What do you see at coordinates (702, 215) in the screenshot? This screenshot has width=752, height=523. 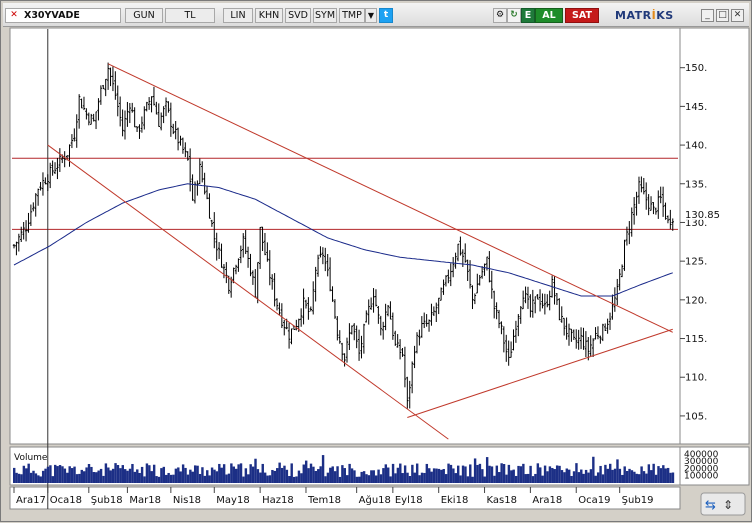 I see `last-price-label: 130.85` at bounding box center [702, 215].